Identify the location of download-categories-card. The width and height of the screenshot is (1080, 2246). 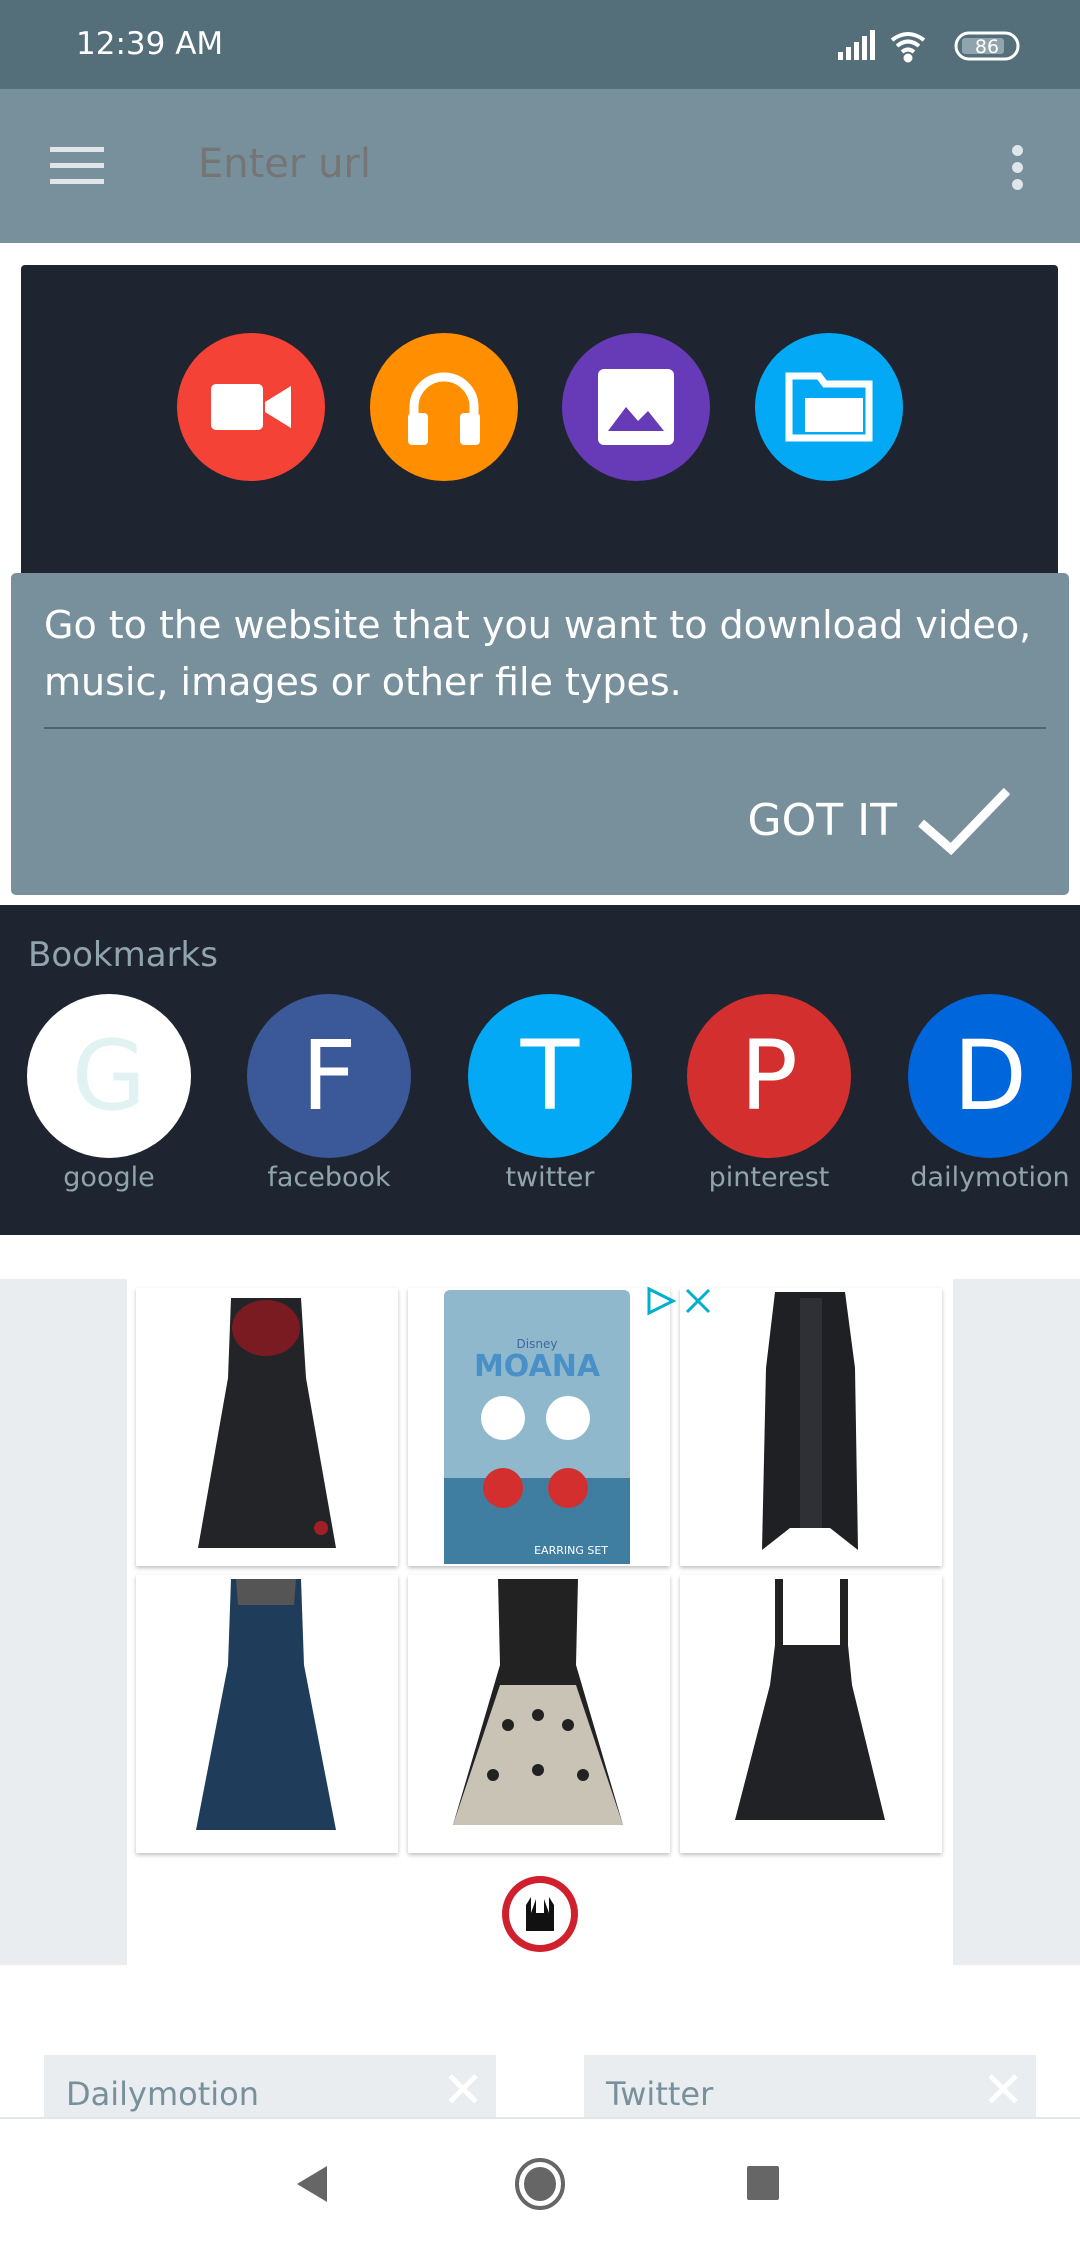
(539, 425).